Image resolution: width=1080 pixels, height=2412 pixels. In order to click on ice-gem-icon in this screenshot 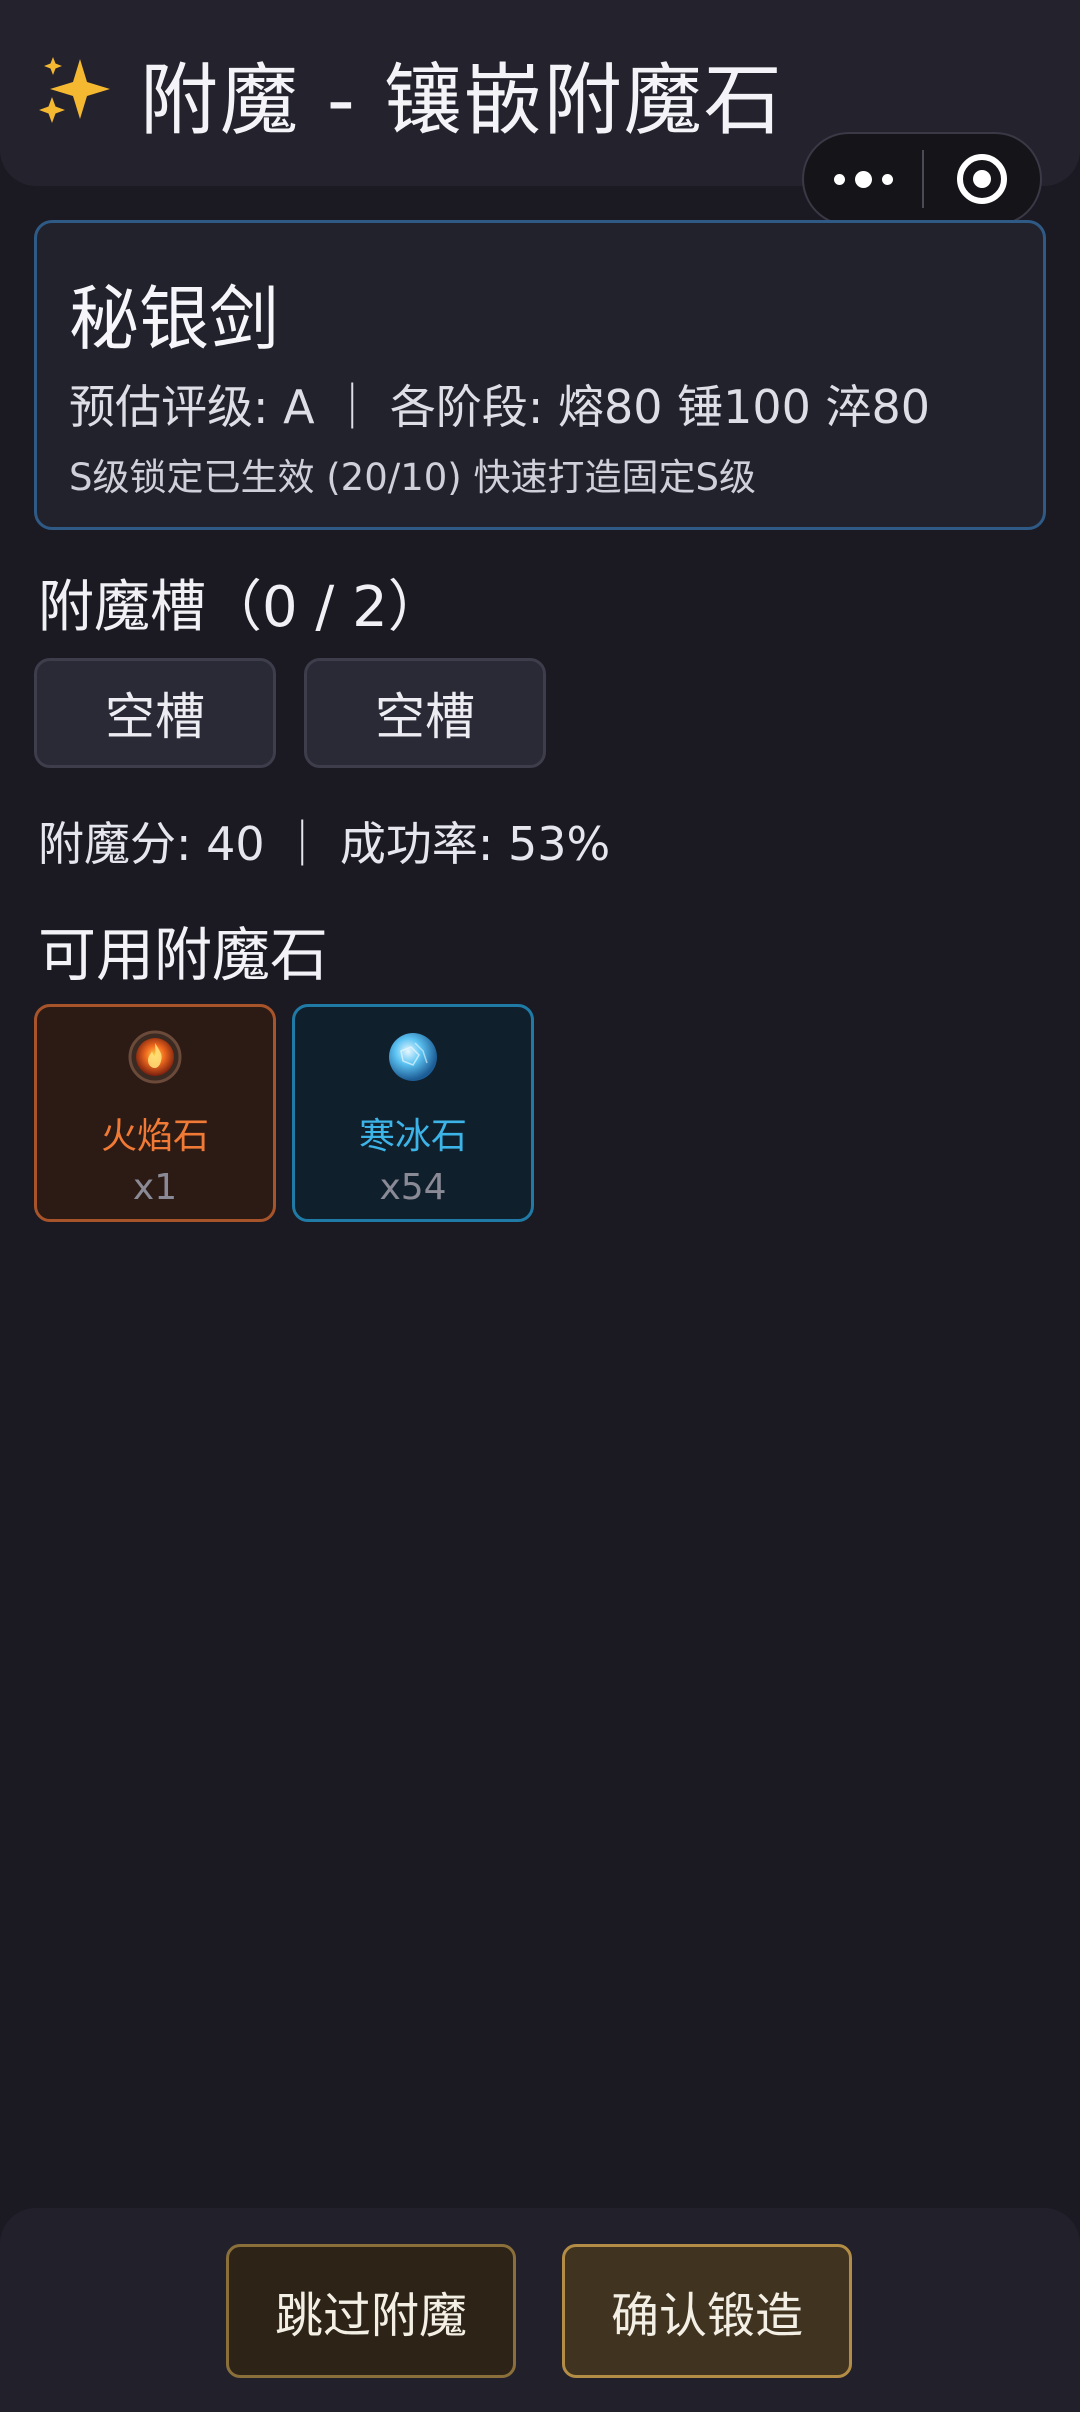, I will do `click(413, 1057)`.